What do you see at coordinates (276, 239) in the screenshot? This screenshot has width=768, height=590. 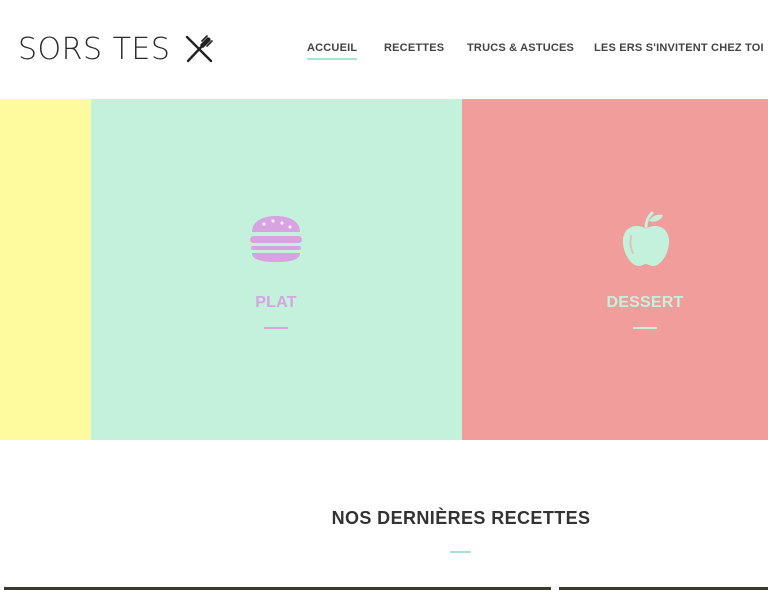 I see `burger-icon` at bounding box center [276, 239].